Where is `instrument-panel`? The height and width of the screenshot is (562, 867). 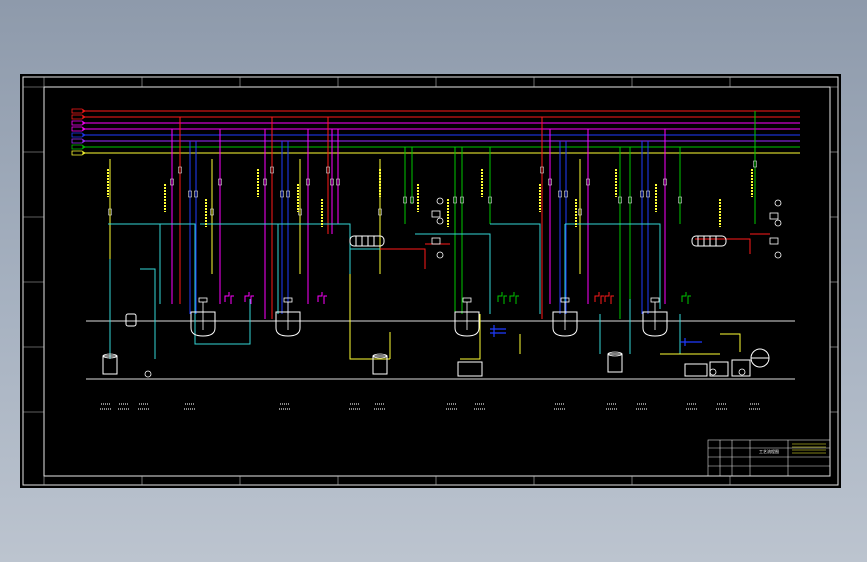
instrument-panel is located at coordinates (606, 228).